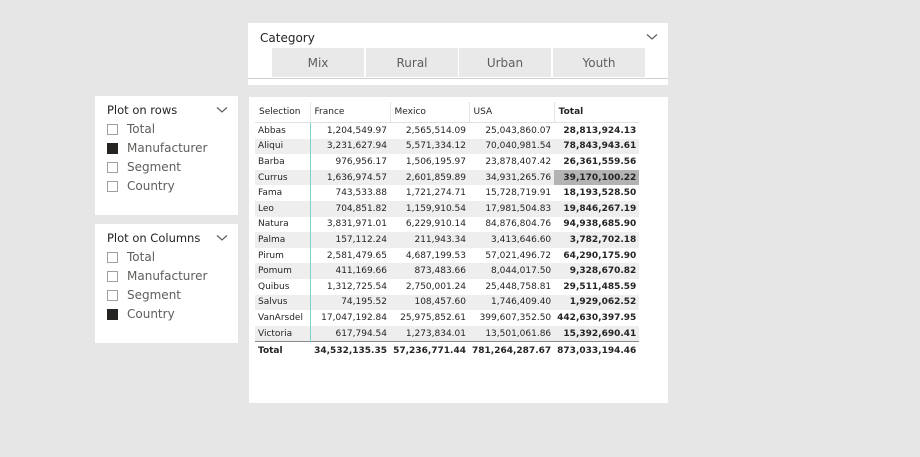 The height and width of the screenshot is (457, 920). I want to click on cell-value: 108,457.60, so click(429, 302).